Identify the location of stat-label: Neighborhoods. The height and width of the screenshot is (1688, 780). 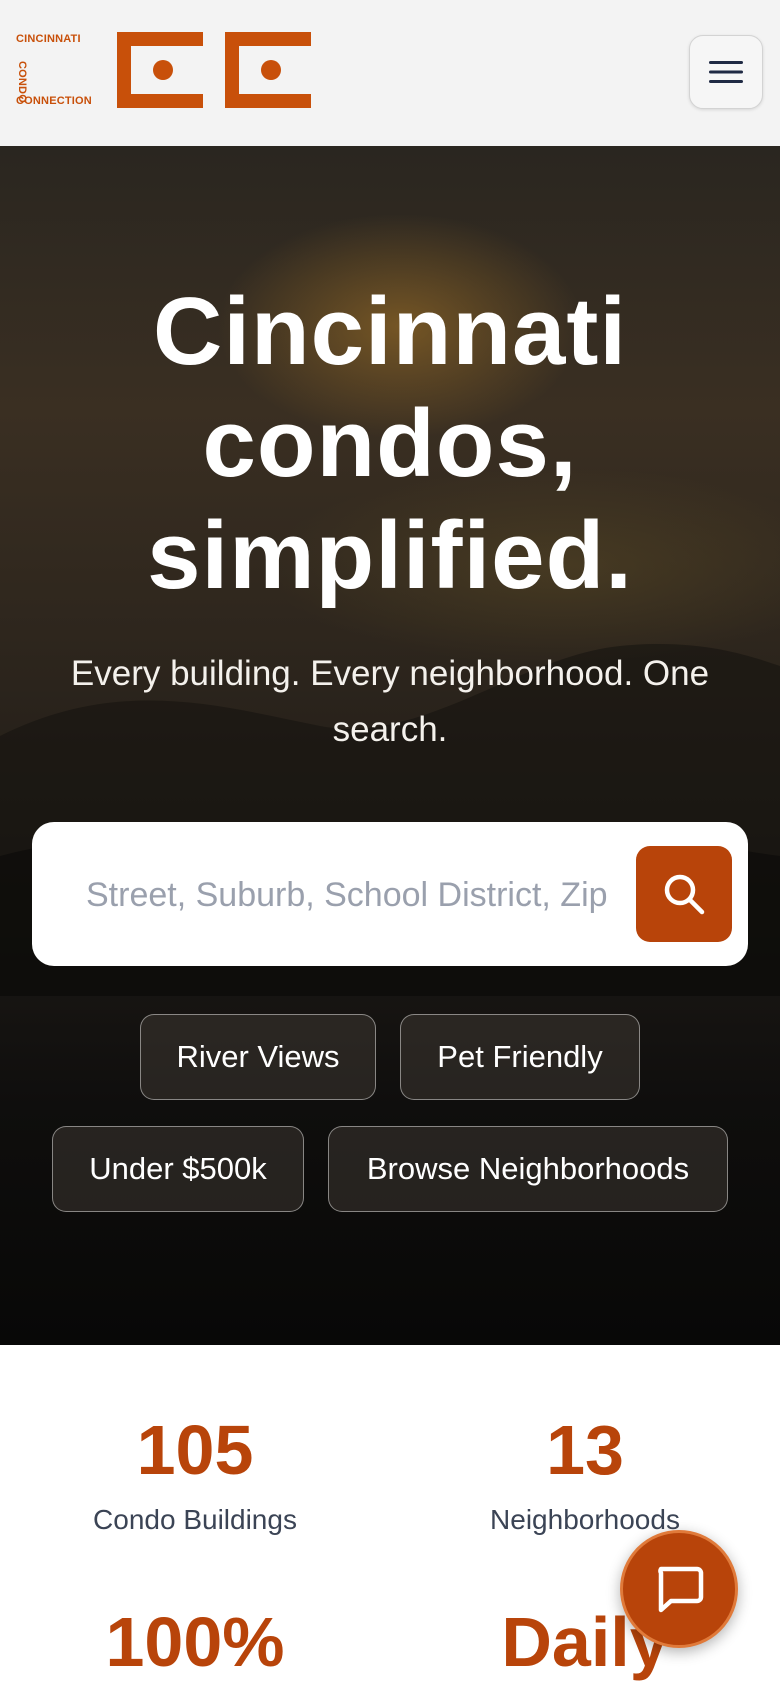
(585, 1519).